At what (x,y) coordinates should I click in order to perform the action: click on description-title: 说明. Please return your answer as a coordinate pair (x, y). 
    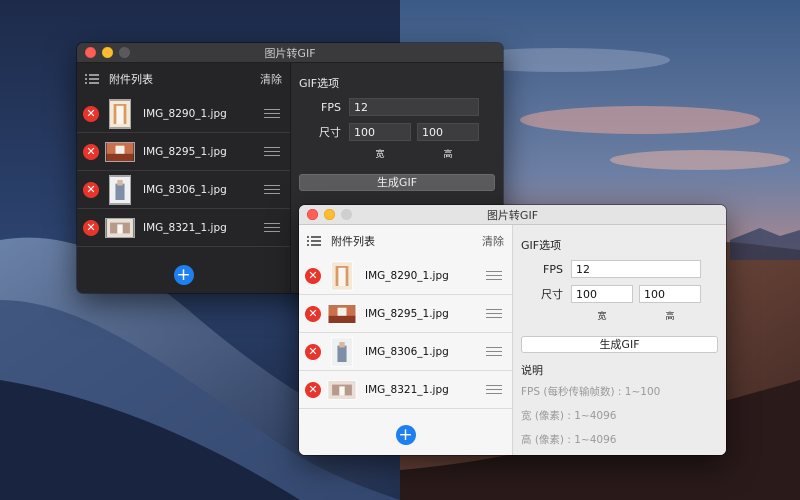
    Looking at the image, I should click on (532, 370).